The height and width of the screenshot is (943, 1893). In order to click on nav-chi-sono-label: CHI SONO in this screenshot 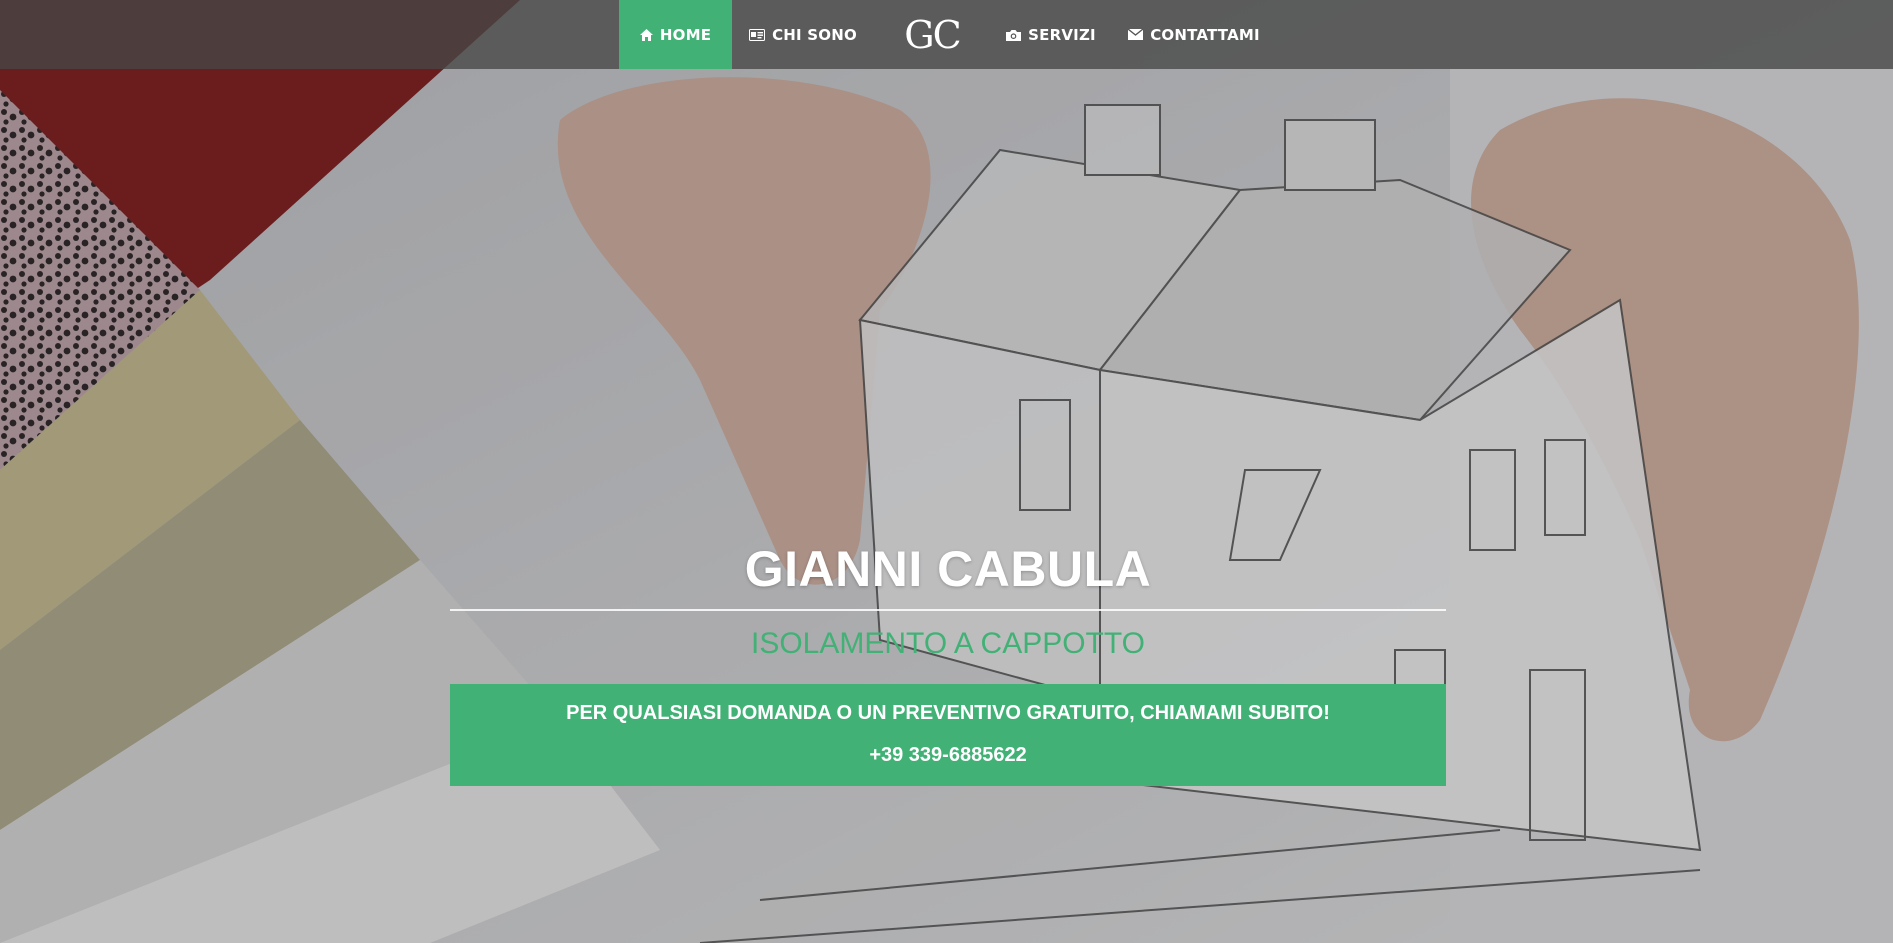, I will do `click(814, 34)`.